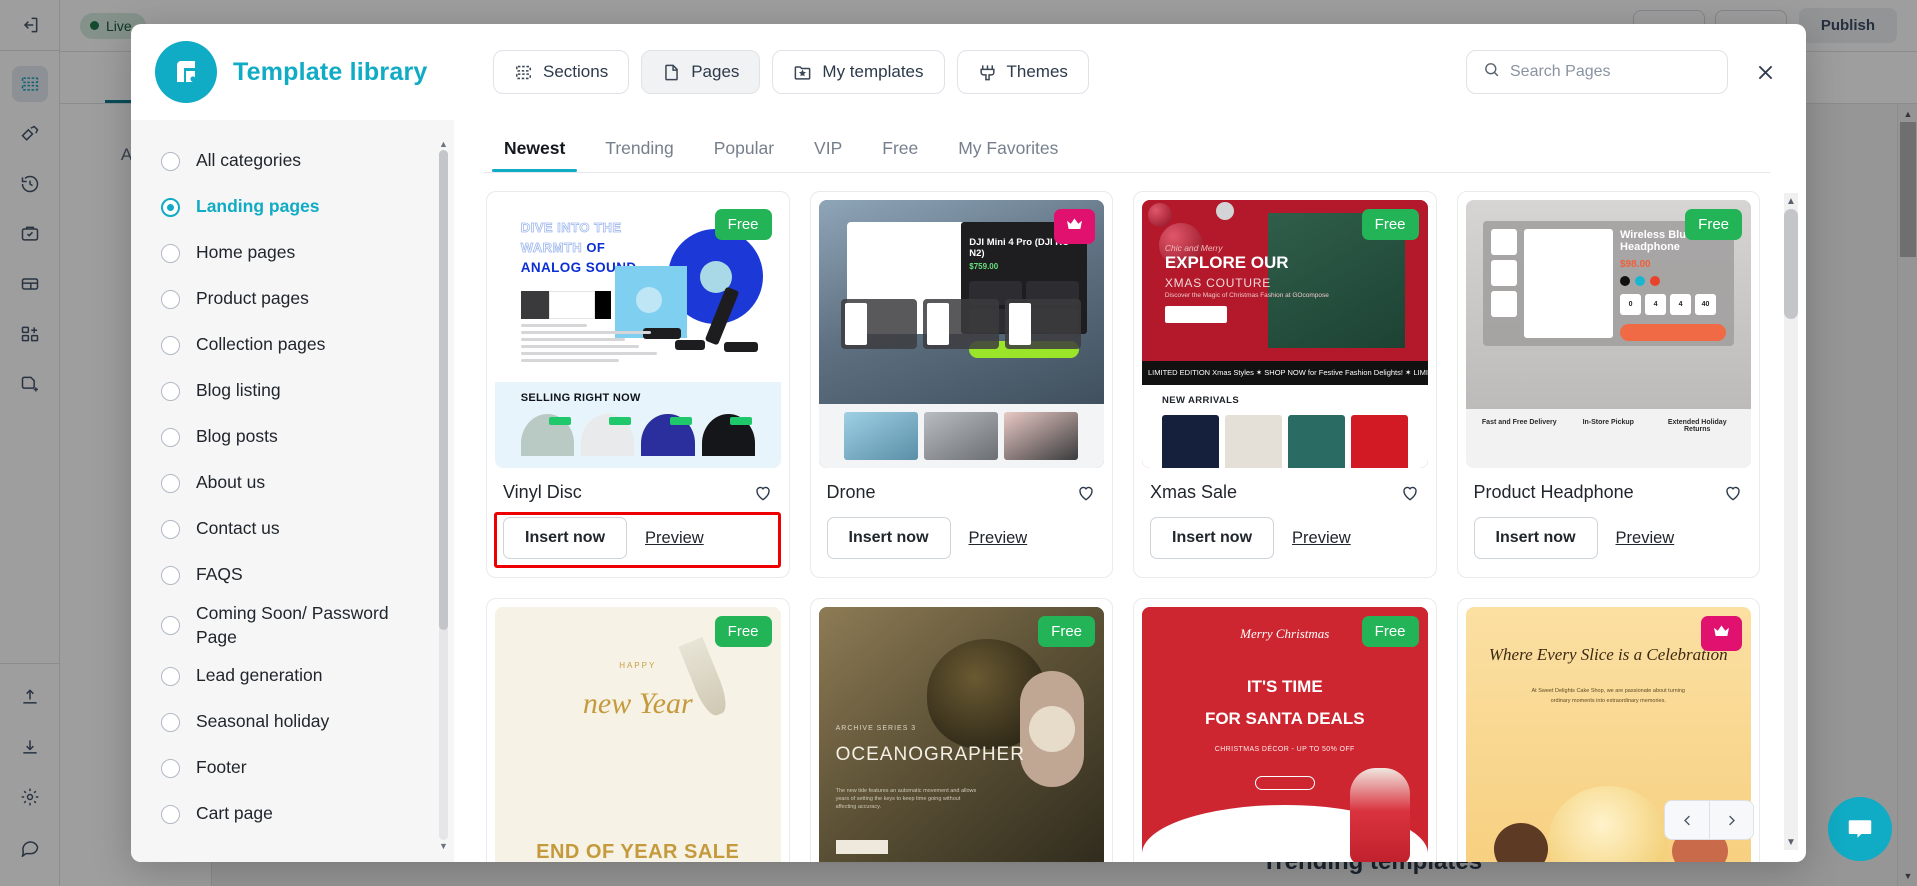 The width and height of the screenshot is (1917, 886). Describe the element at coordinates (1022, 72) in the screenshot. I see `tab-themes: Themes` at that location.